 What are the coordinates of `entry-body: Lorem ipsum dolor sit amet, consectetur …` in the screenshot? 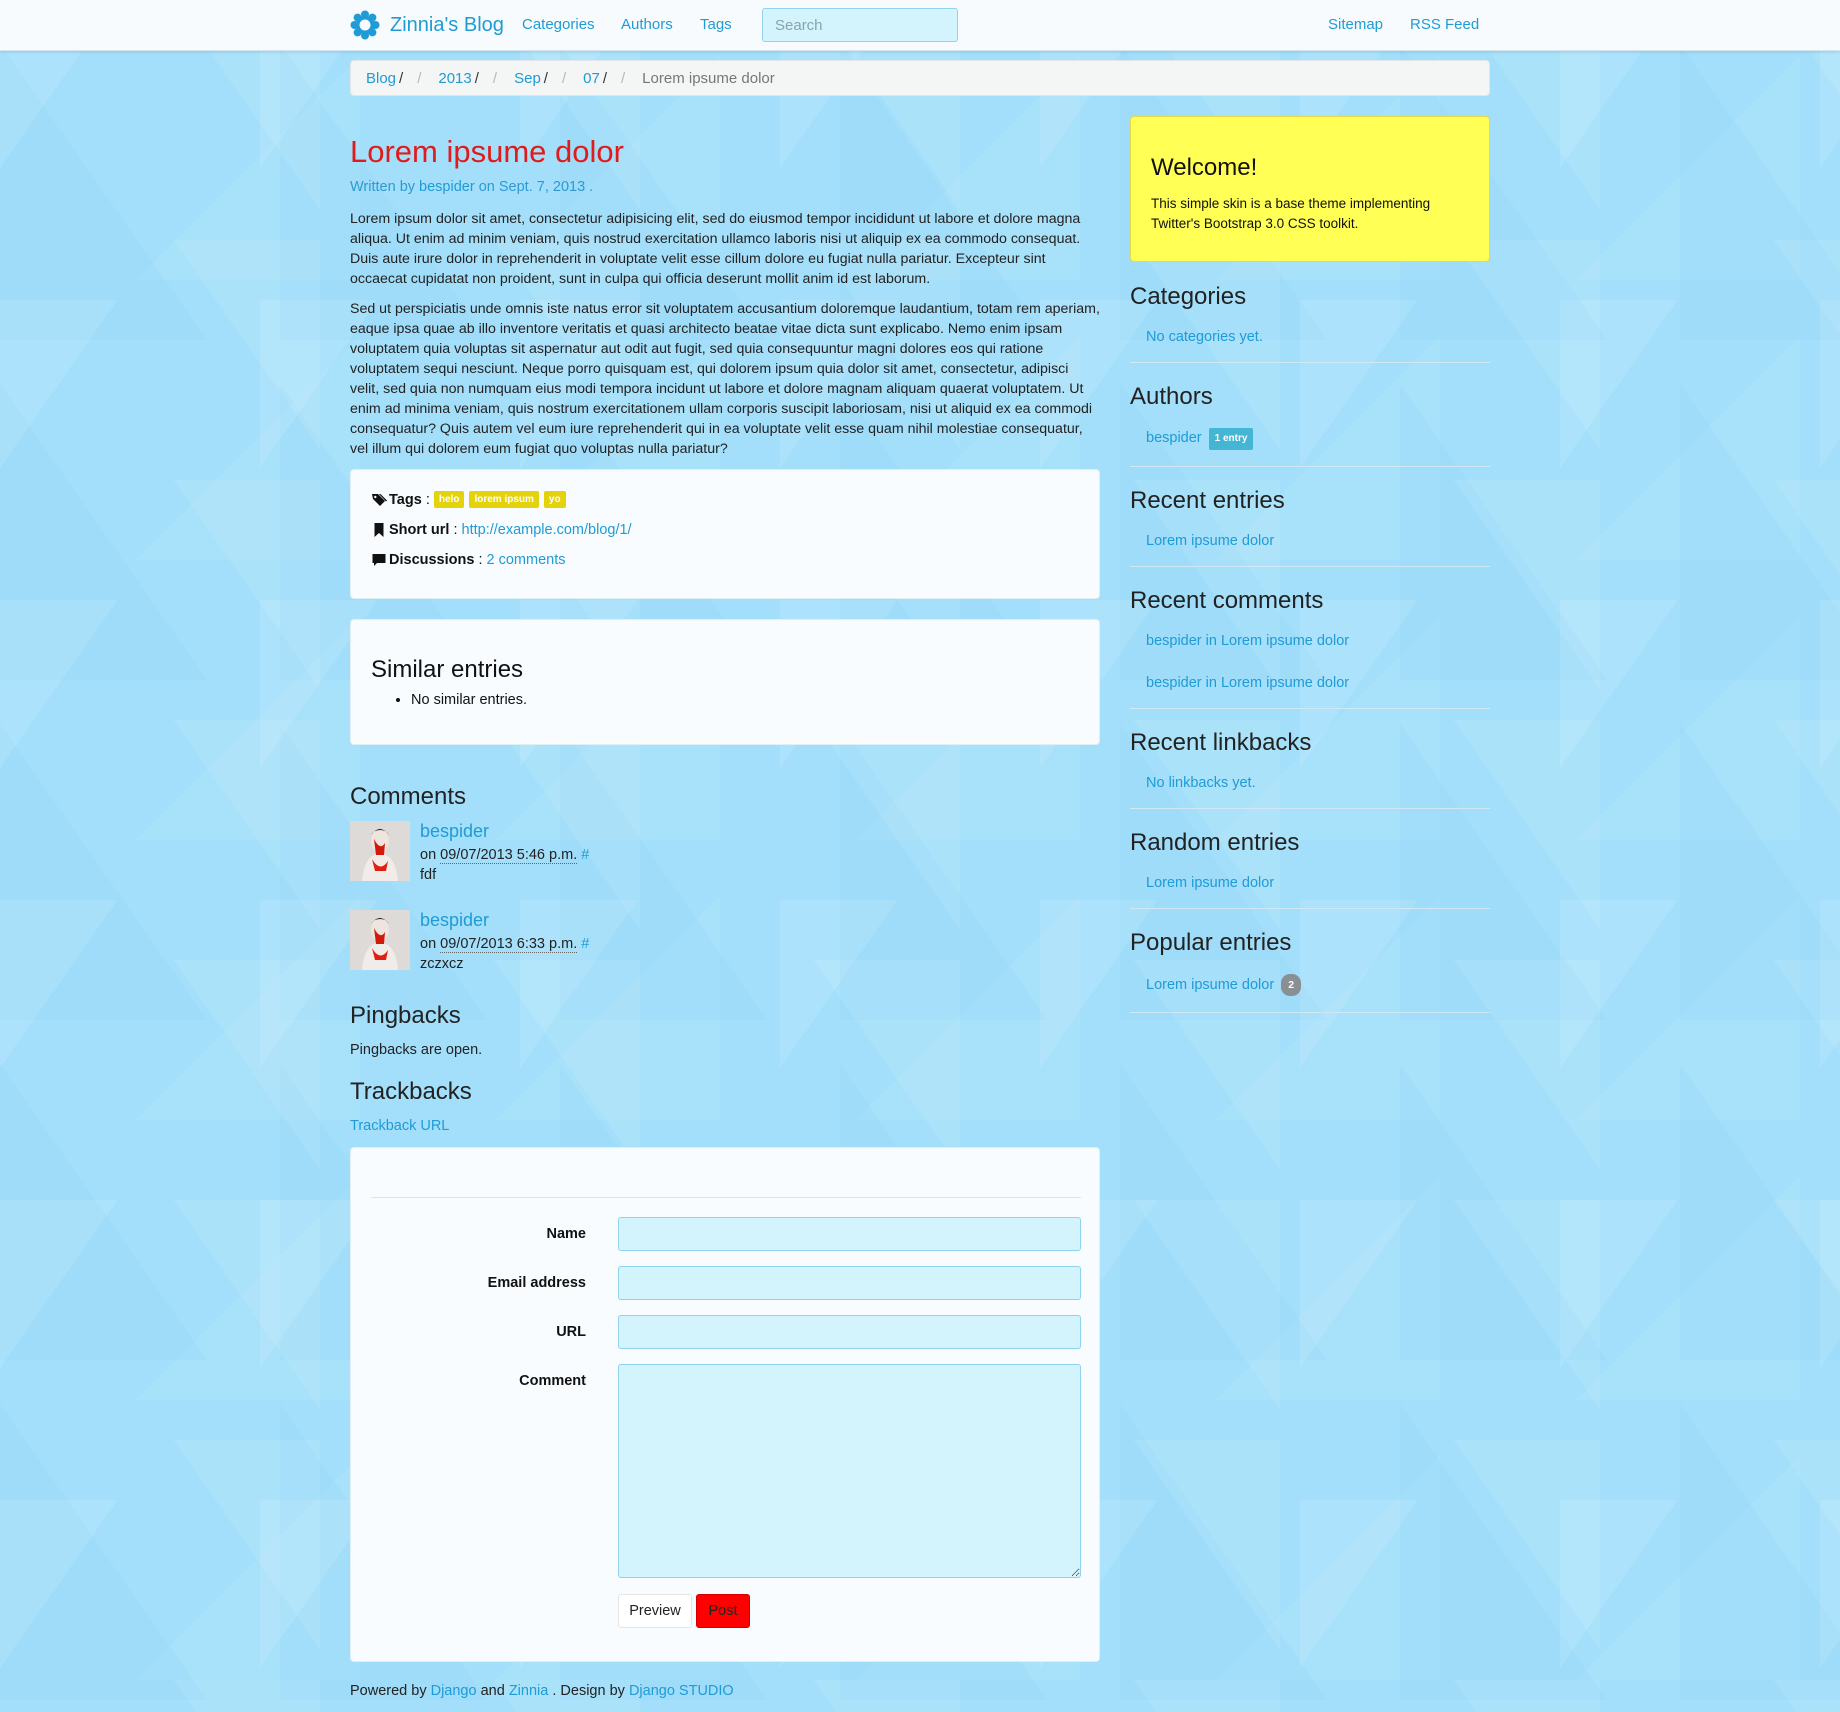 It's located at (725, 334).